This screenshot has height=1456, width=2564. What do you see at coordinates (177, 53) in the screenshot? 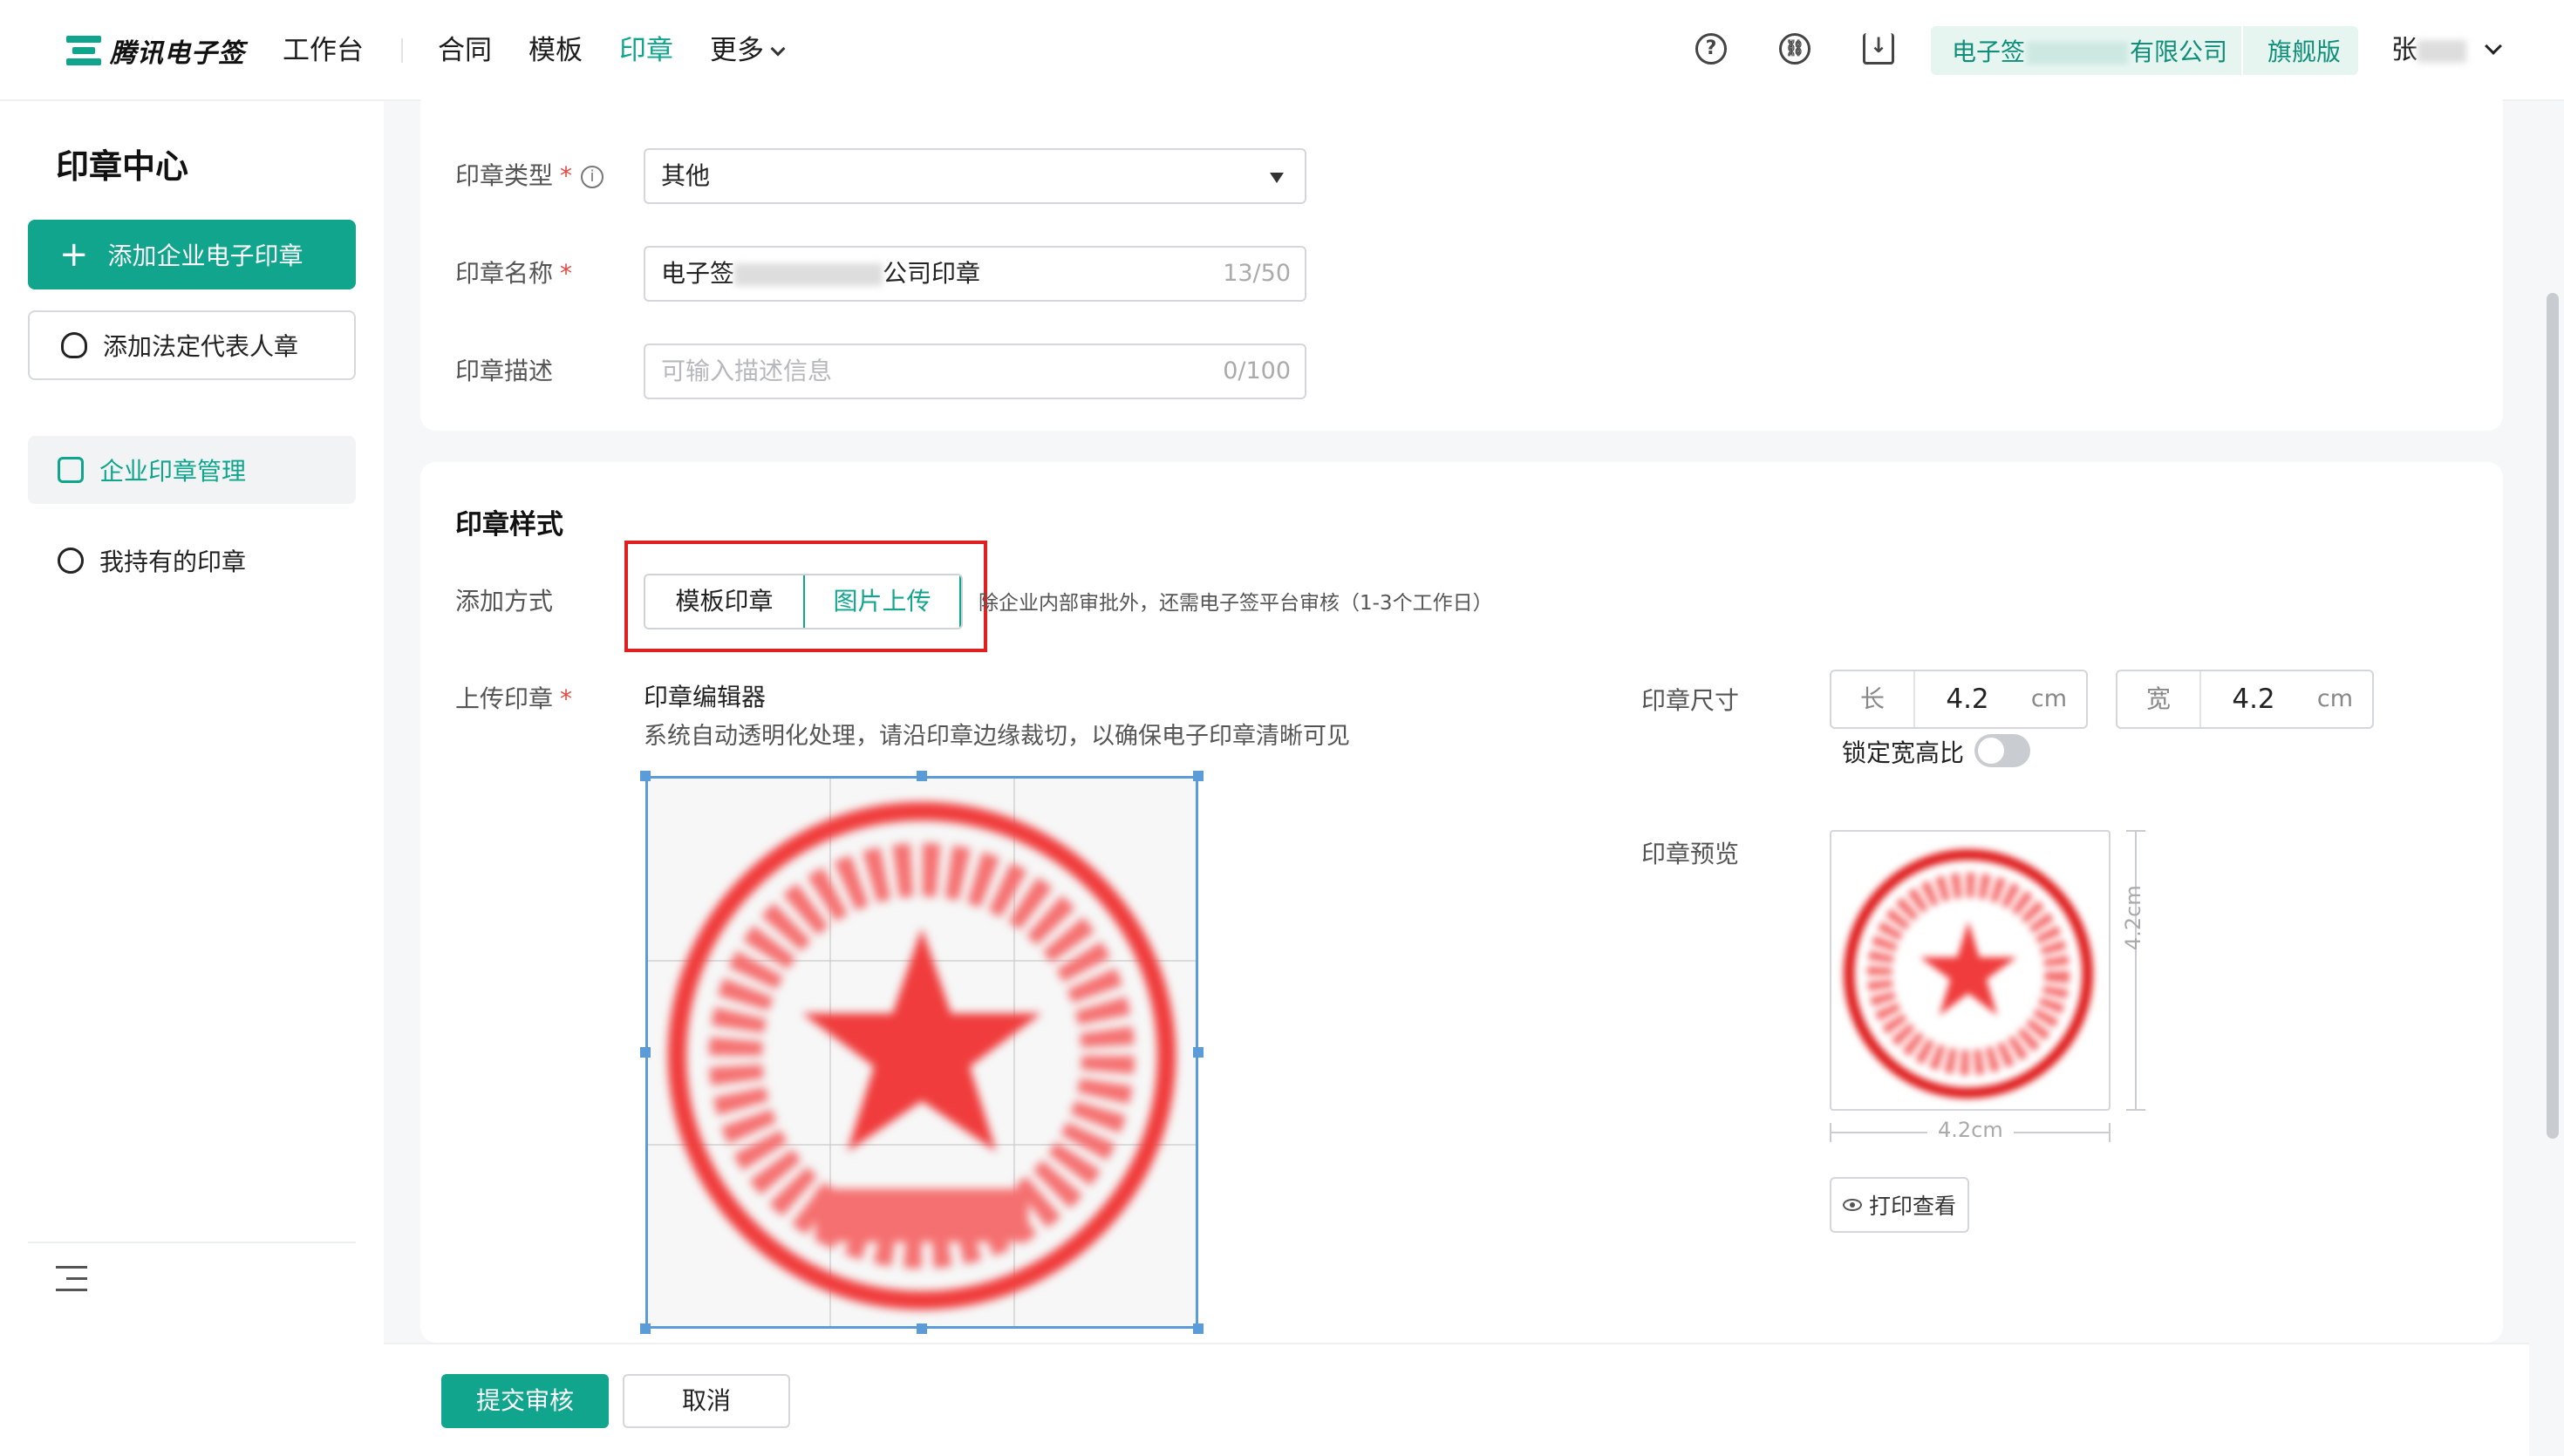
I see `logo-text: 腾讯电子签` at bounding box center [177, 53].